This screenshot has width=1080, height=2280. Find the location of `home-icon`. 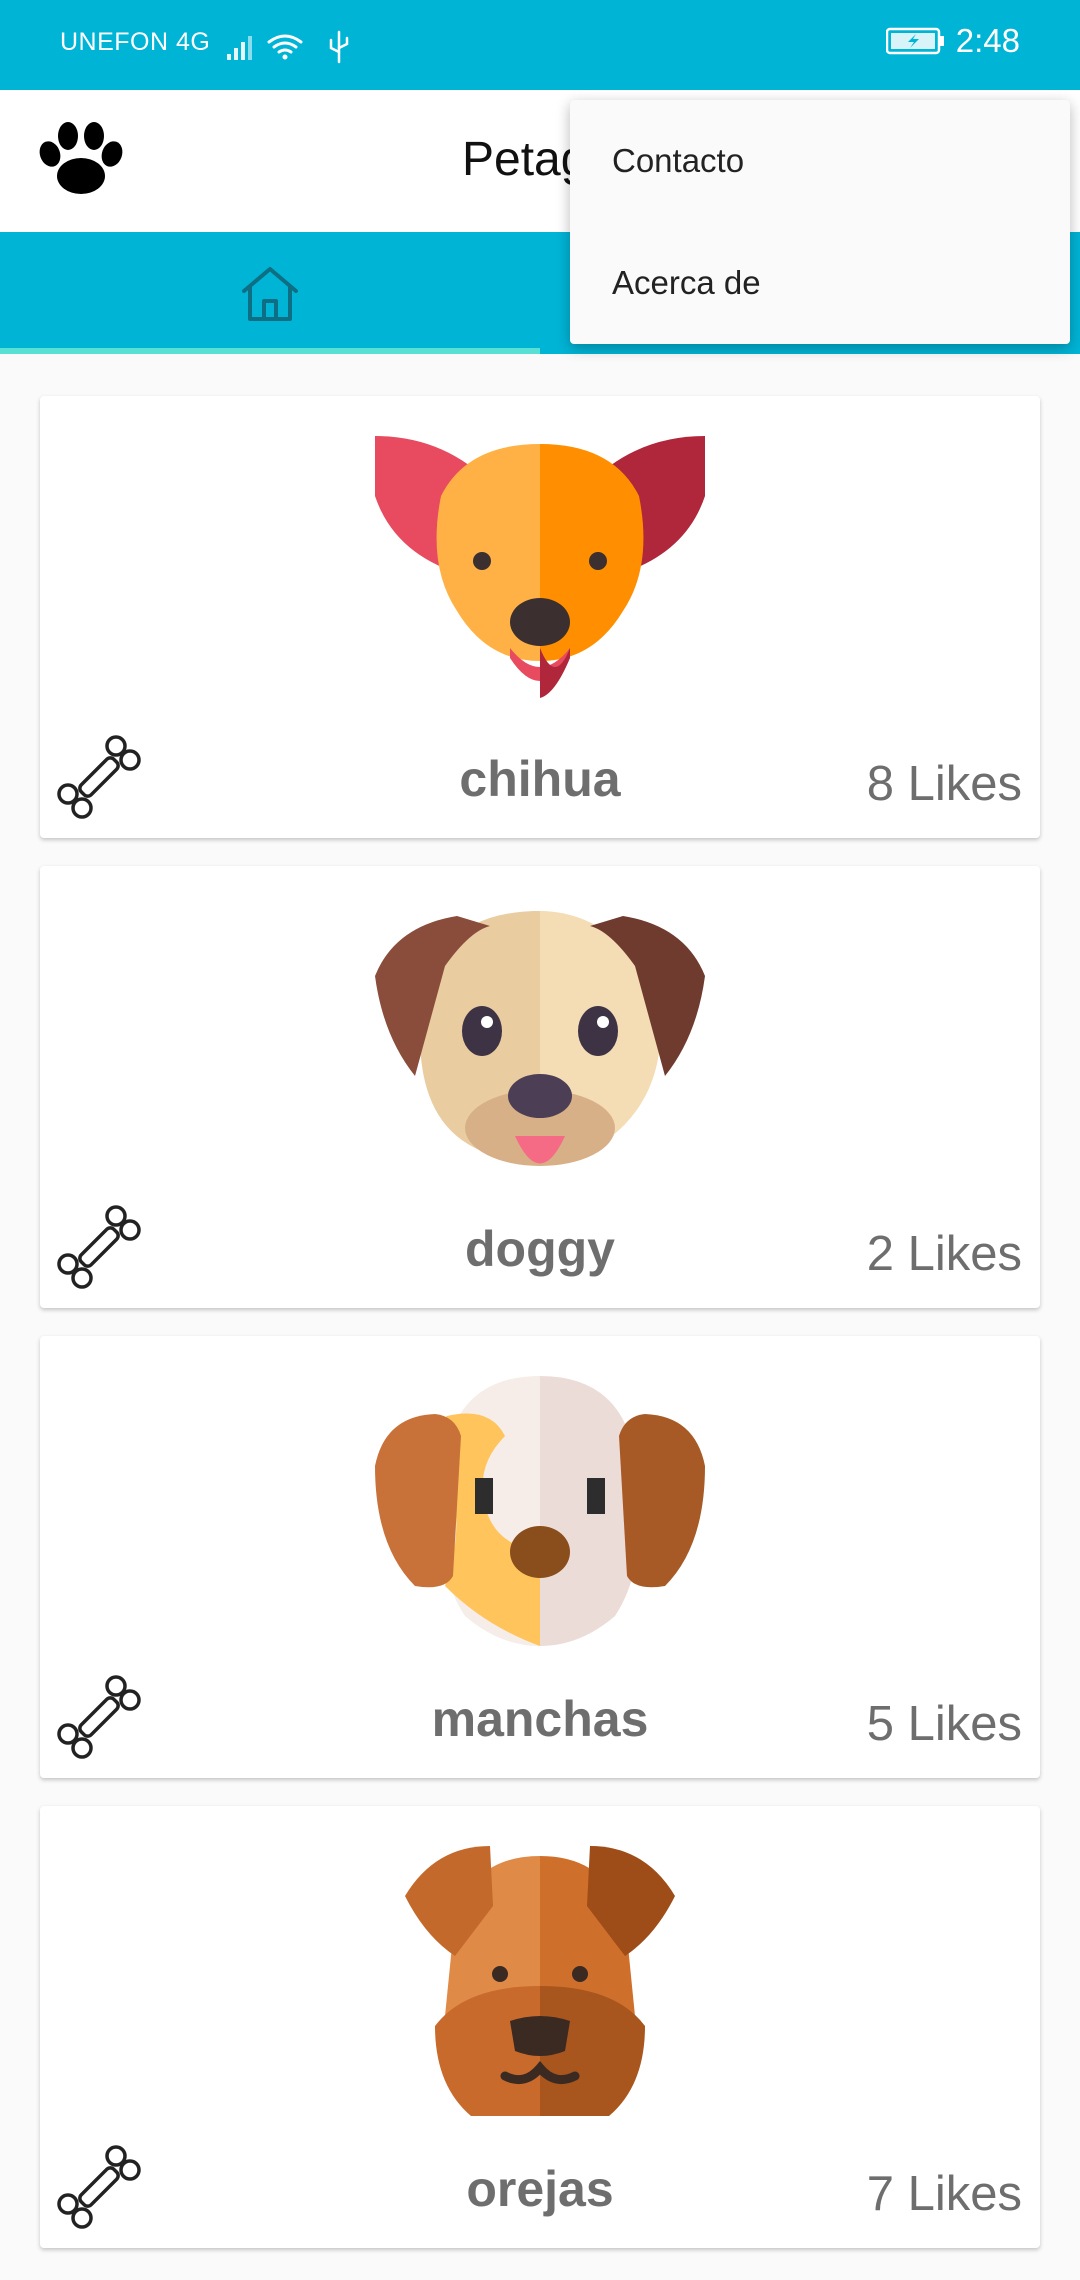

home-icon is located at coordinates (270, 294).